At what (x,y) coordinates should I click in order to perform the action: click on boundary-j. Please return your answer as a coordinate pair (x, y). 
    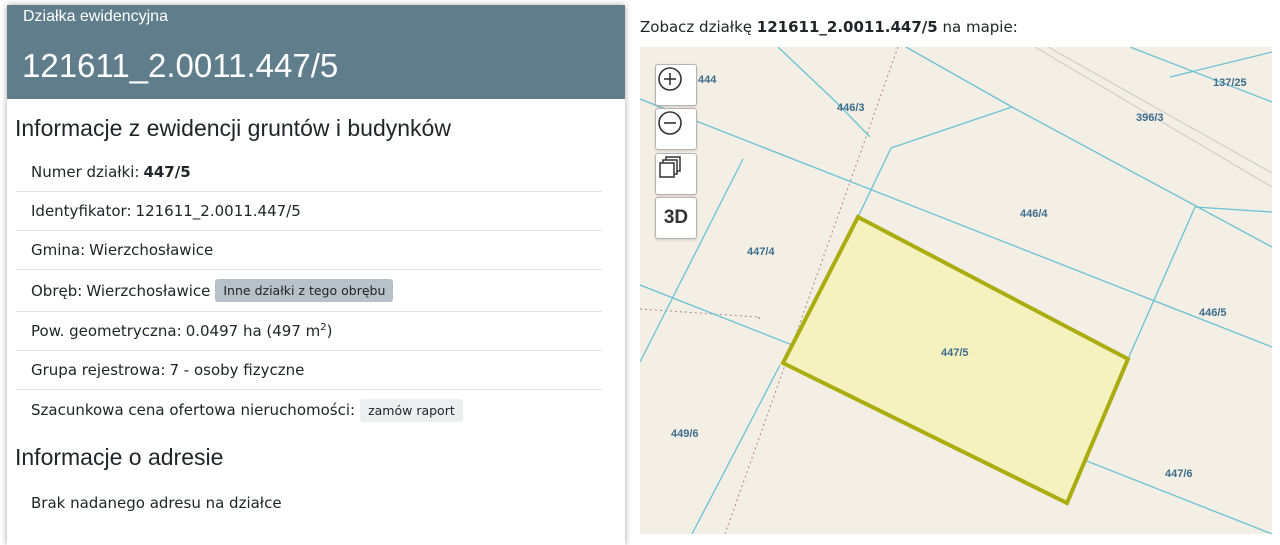
    Looking at the image, I should click on (959, 77).